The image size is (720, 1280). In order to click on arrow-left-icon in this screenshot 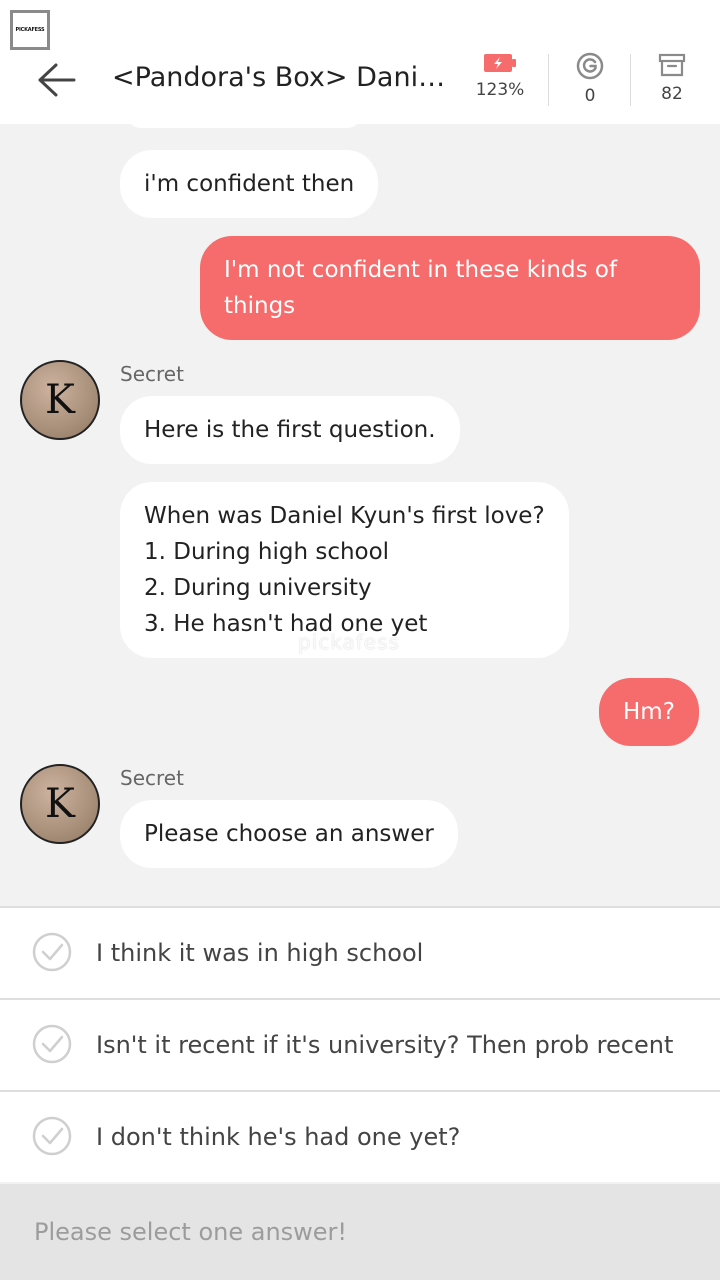, I will do `click(57, 80)`.